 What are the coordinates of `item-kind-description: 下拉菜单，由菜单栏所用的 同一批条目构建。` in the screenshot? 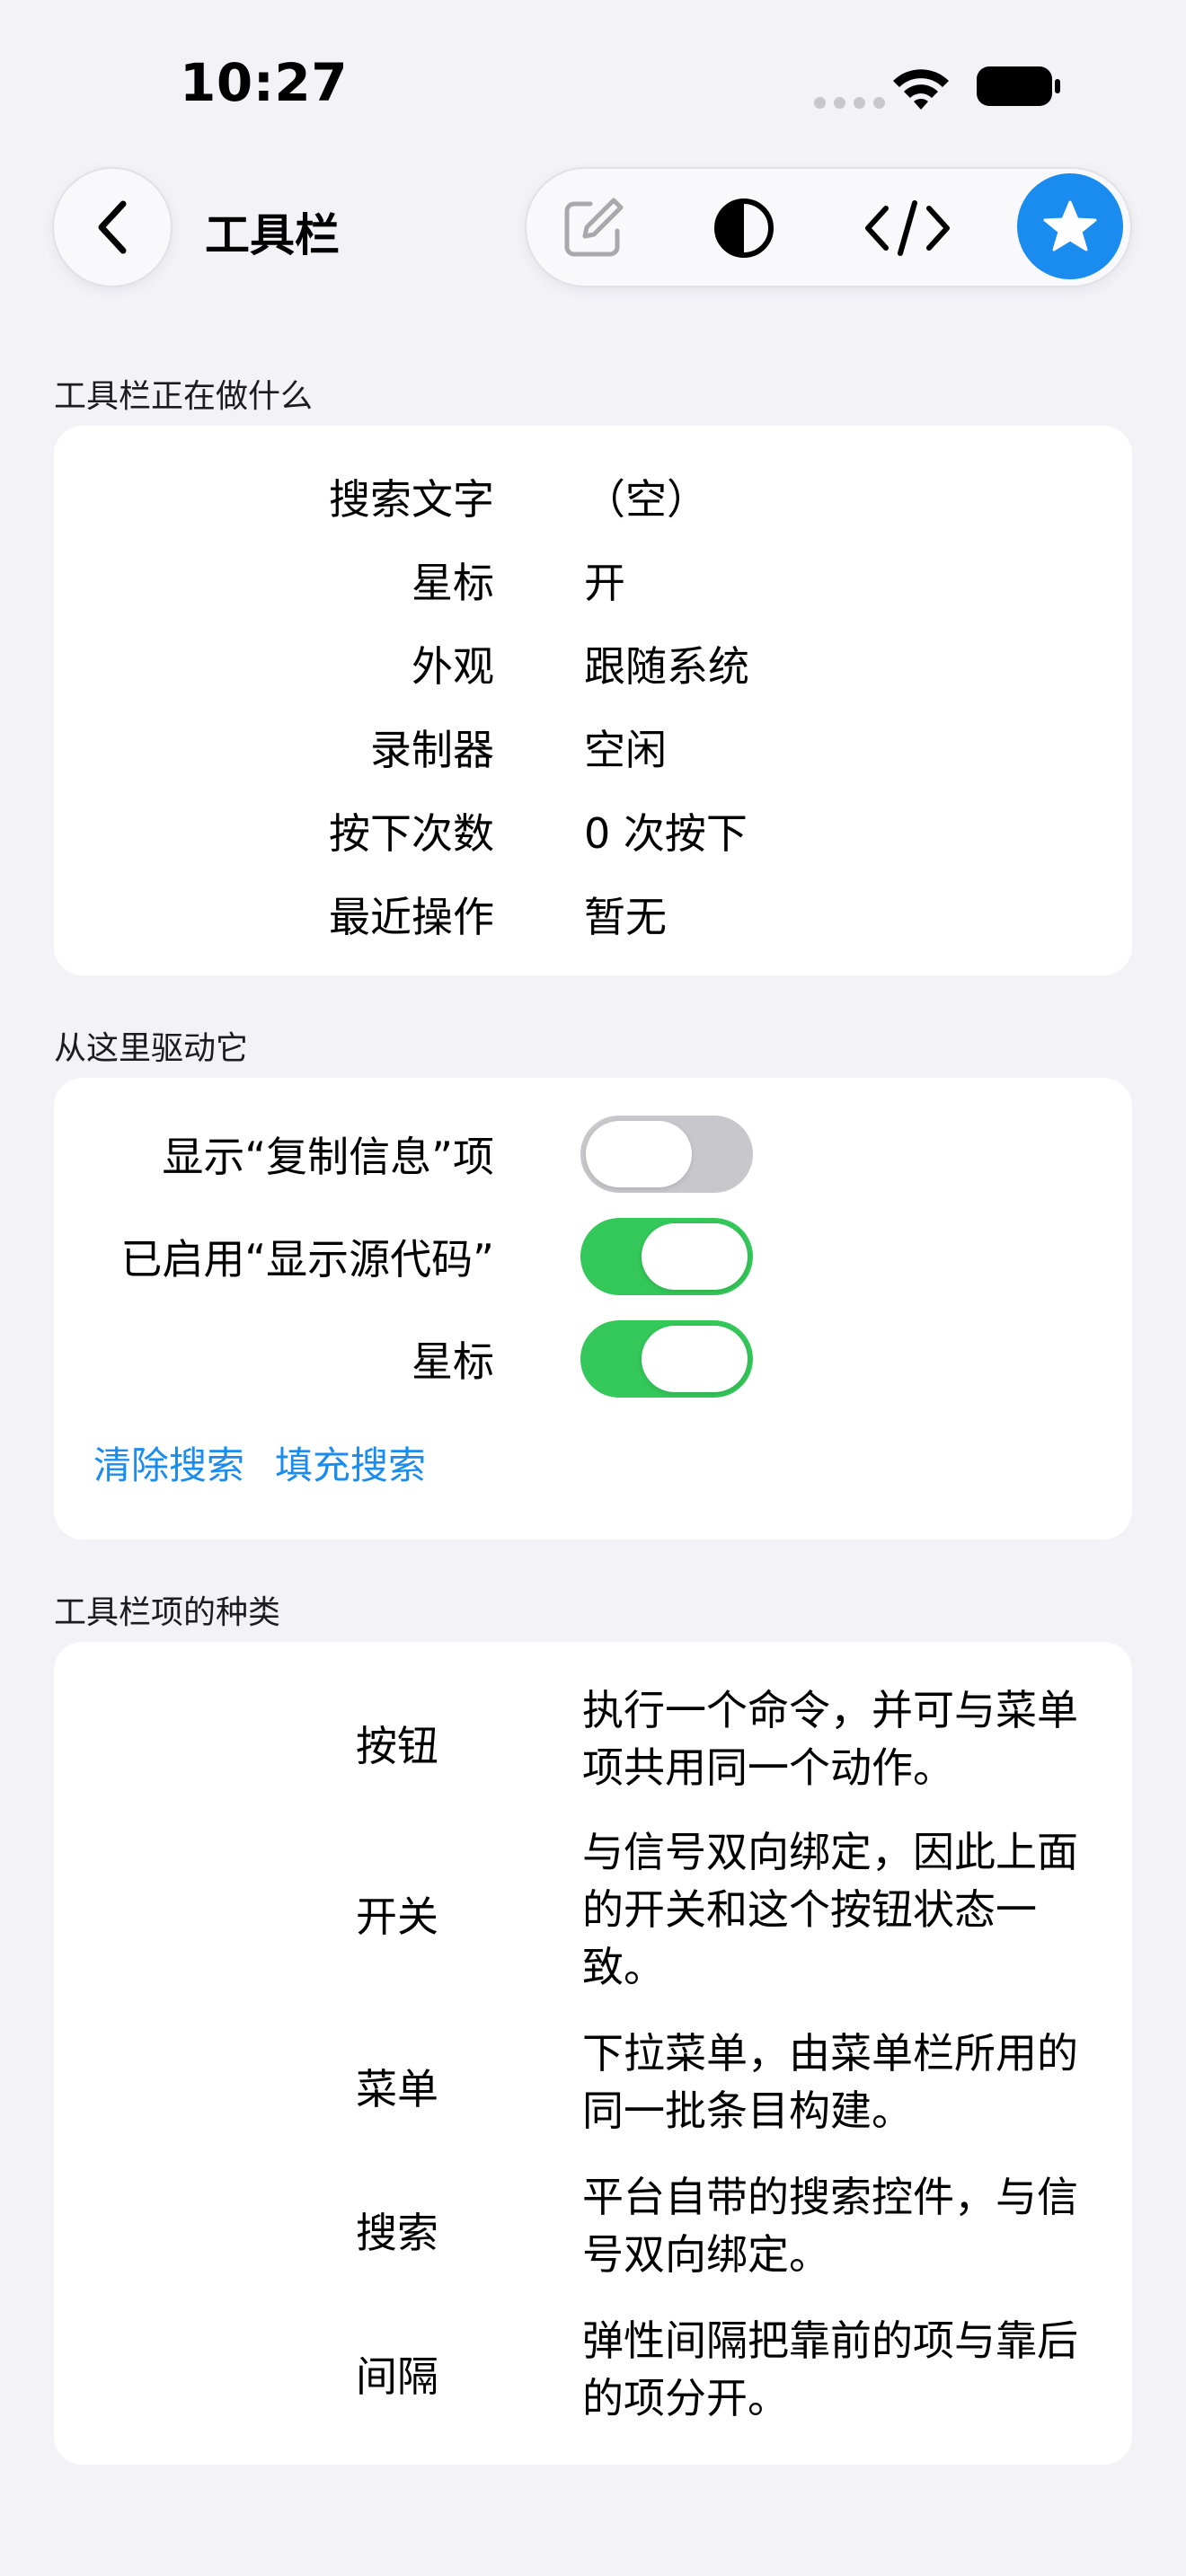 It's located at (830, 2082).